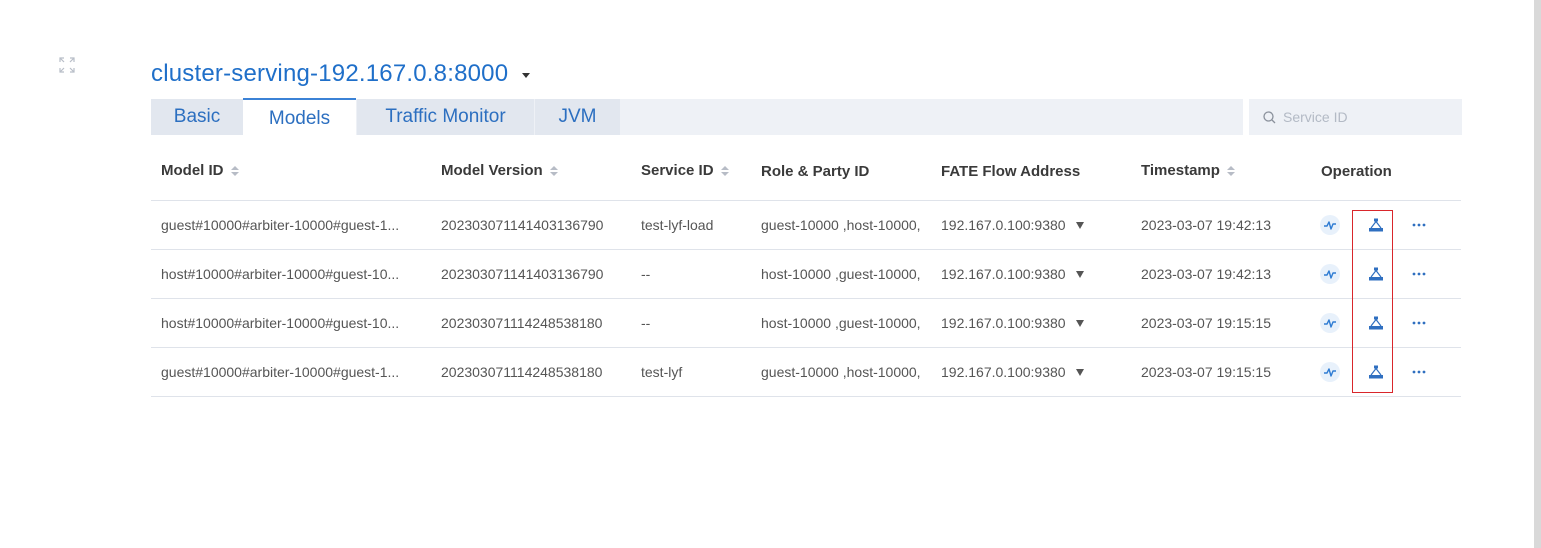 The image size is (1541, 548). Describe the element at coordinates (499, 170) in the screenshot. I see `column-header-model-version: Model Version` at that location.